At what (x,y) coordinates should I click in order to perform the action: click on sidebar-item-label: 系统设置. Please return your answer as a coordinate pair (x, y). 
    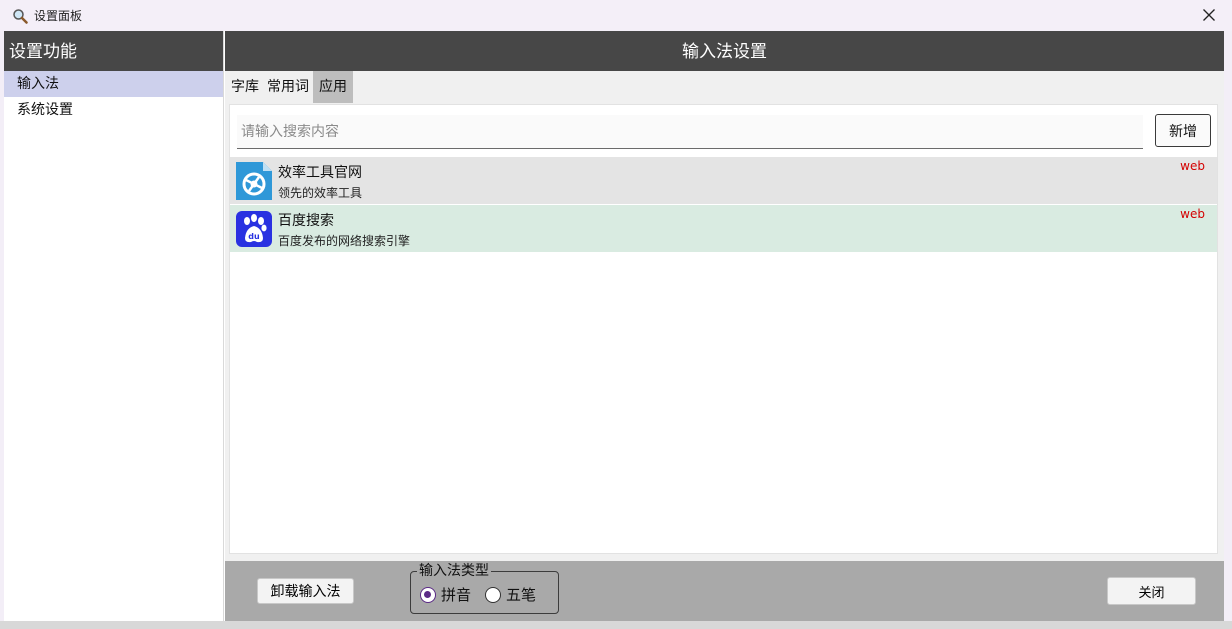
    Looking at the image, I should click on (45, 110).